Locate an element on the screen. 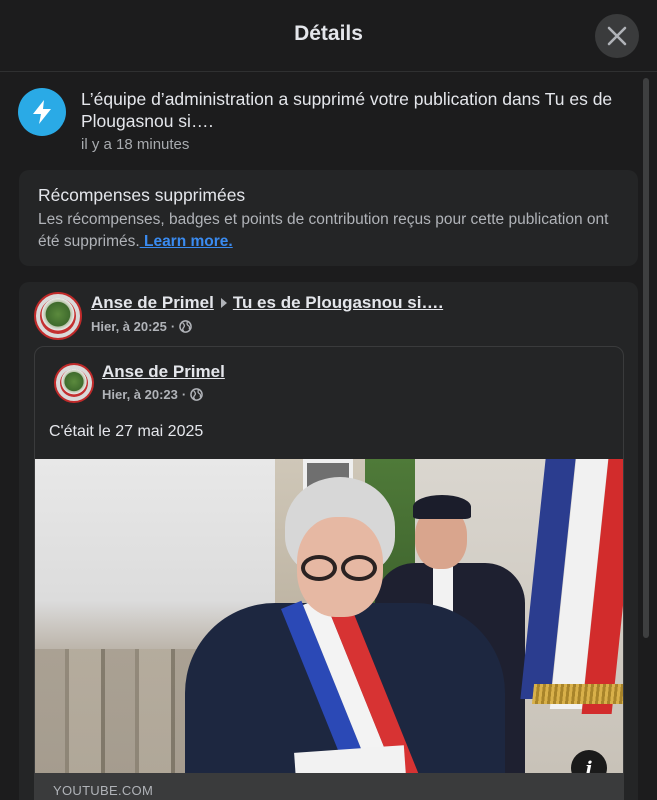  avatar is located at coordinates (58, 316).